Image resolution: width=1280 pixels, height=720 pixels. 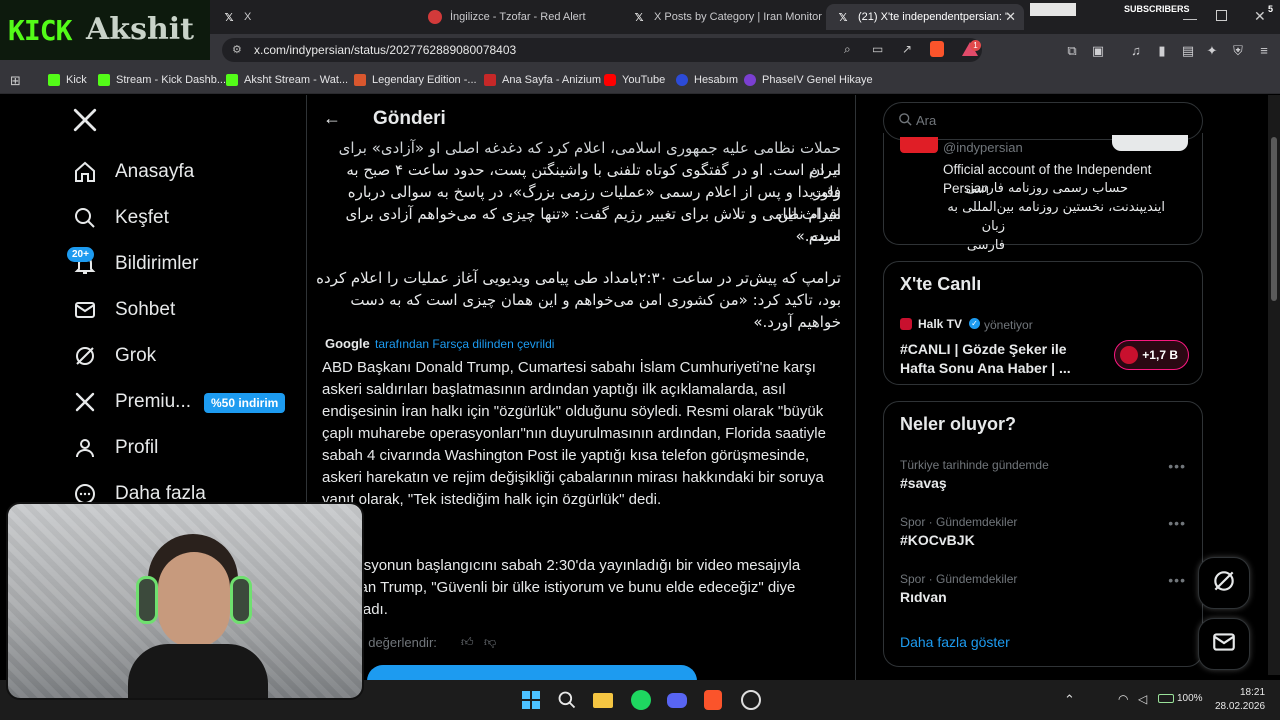 What do you see at coordinates (808, 80) in the screenshot?
I see `bookmark-phaseiv: PhaseIV Genel Hikaye` at bounding box center [808, 80].